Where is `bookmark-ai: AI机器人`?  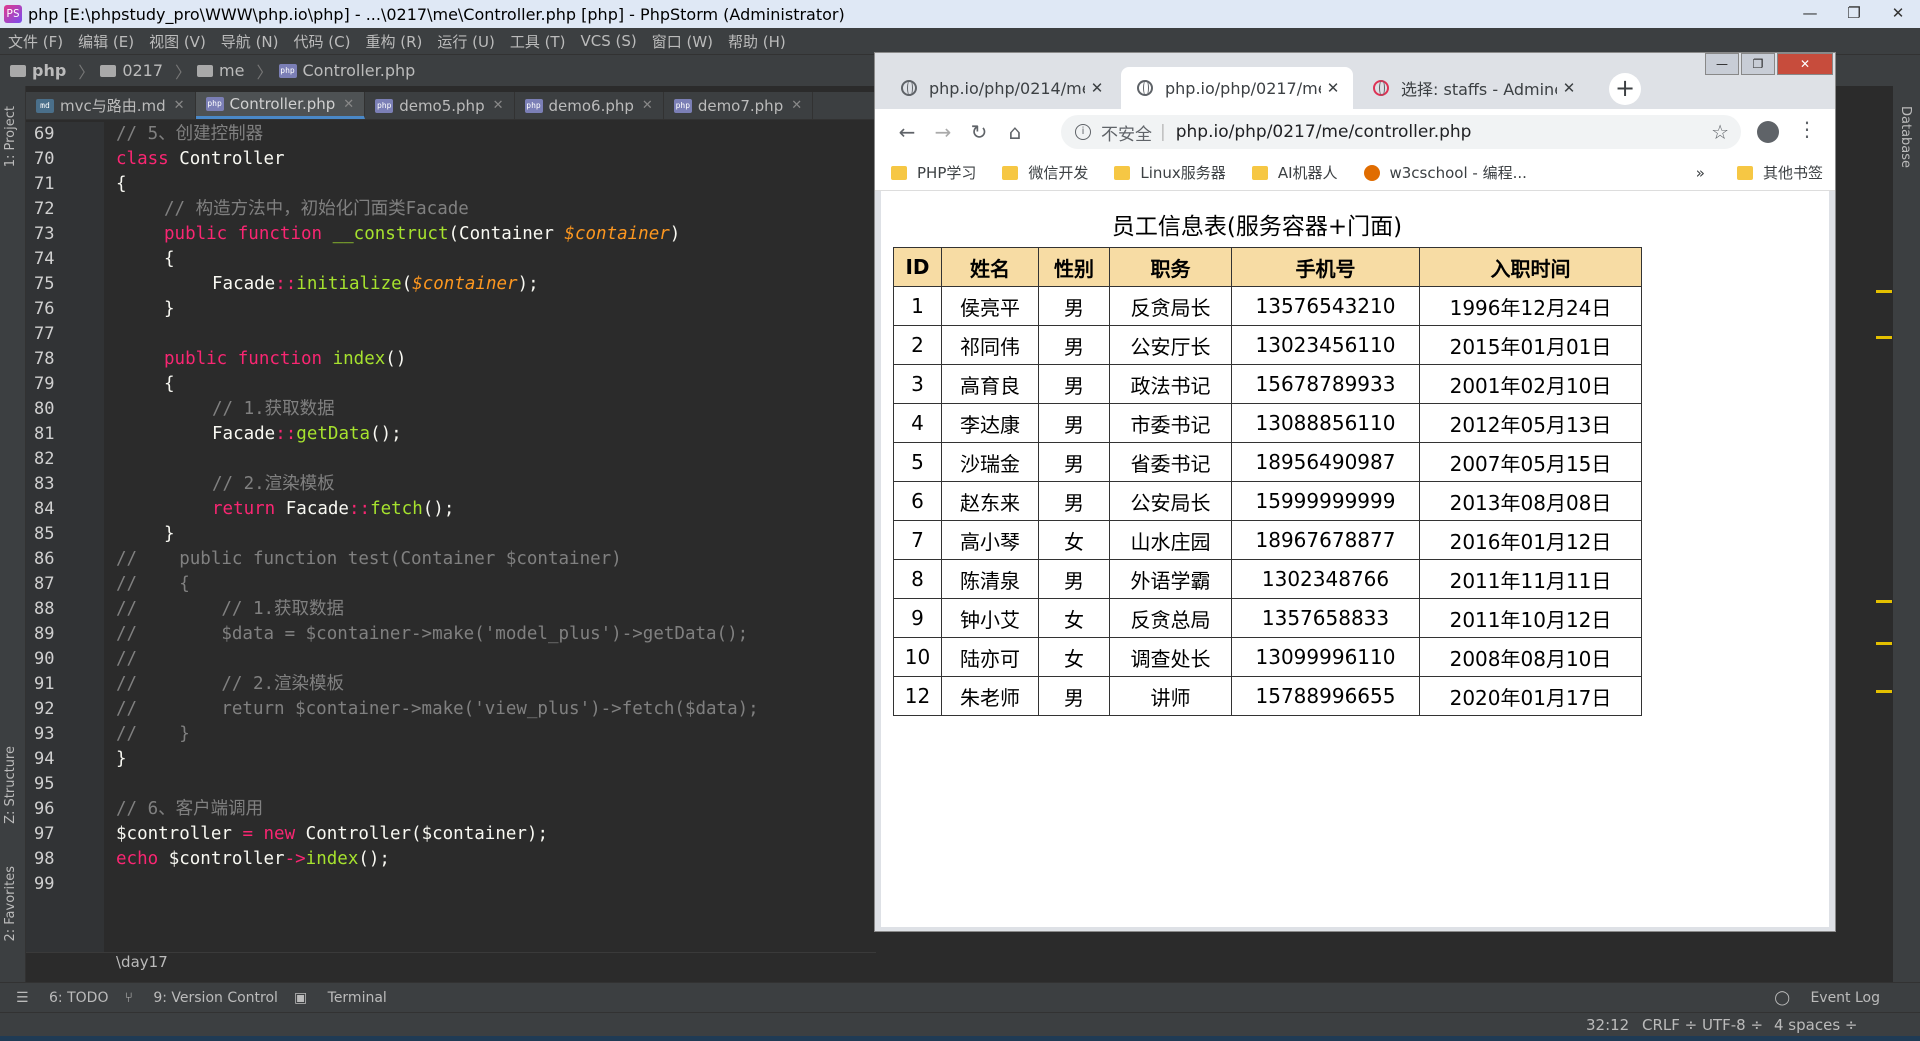
bookmark-ai: AI机器人 is located at coordinates (1294, 172).